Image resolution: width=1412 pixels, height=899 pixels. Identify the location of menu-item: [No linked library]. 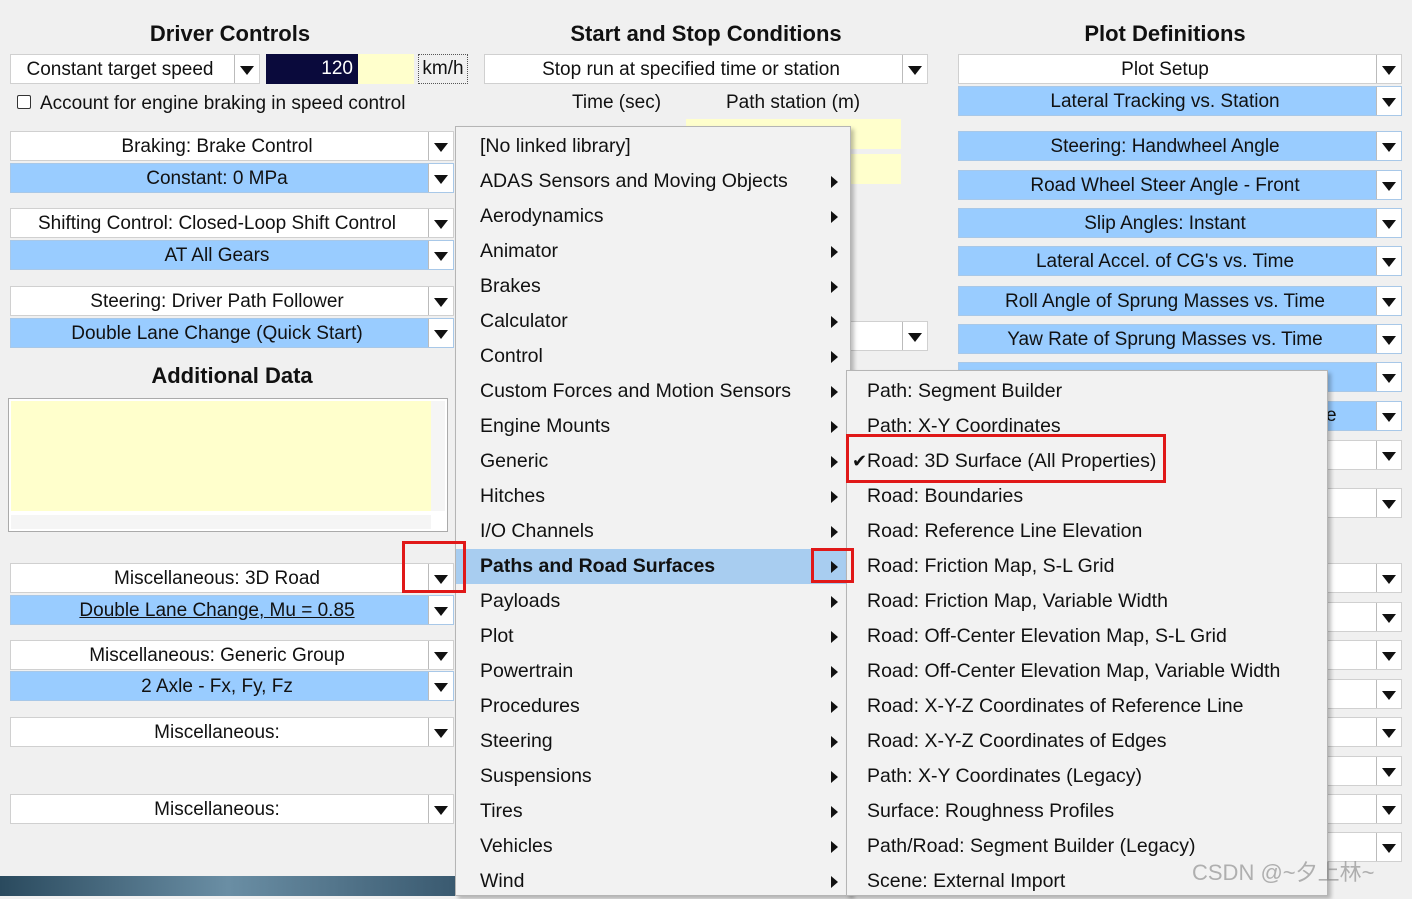
(653, 146).